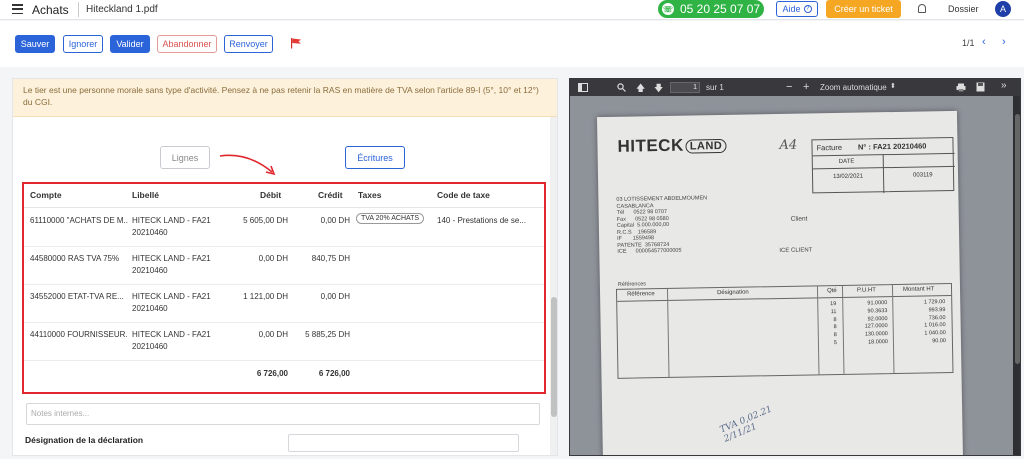  Describe the element at coordinates (369, 195) in the screenshot. I see `col-taxes: Taxes` at that location.